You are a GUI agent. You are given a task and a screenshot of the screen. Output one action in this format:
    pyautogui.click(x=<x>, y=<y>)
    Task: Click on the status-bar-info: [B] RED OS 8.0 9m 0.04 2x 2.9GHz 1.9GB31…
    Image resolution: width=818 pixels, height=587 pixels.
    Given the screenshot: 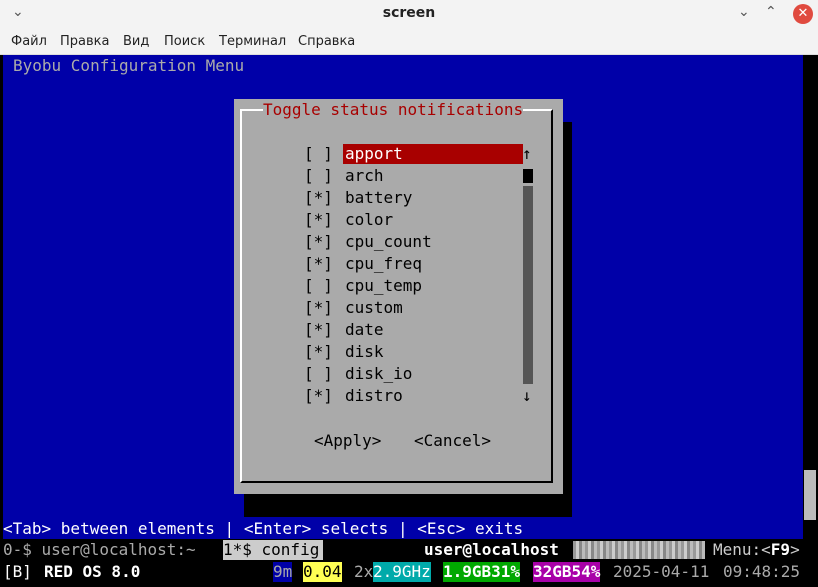 What is the action you would take?
    pyautogui.click(x=409, y=572)
    